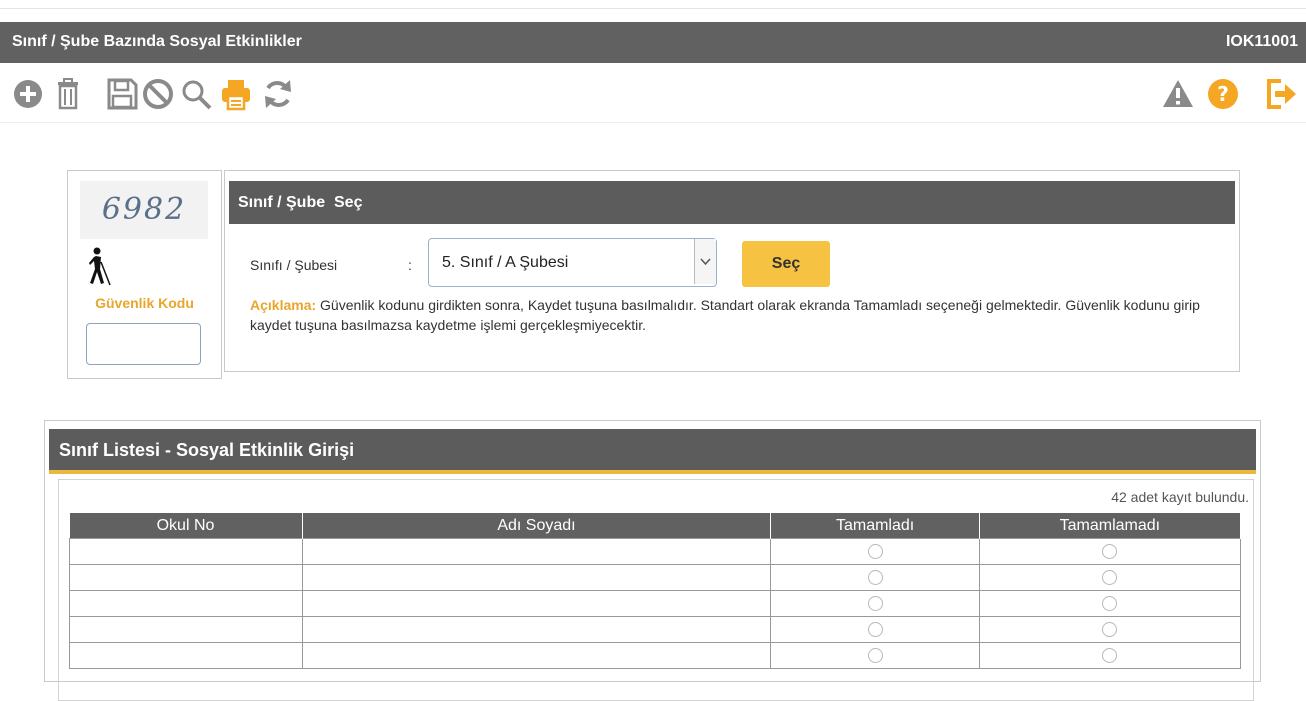 The width and height of the screenshot is (1306, 701). Describe the element at coordinates (786, 264) in the screenshot. I see `select-button: Seç` at that location.